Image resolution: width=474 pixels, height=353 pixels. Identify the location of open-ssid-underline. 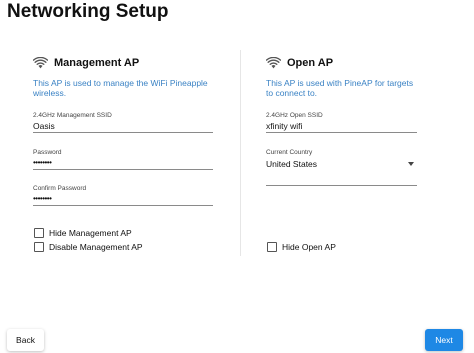
(341, 132).